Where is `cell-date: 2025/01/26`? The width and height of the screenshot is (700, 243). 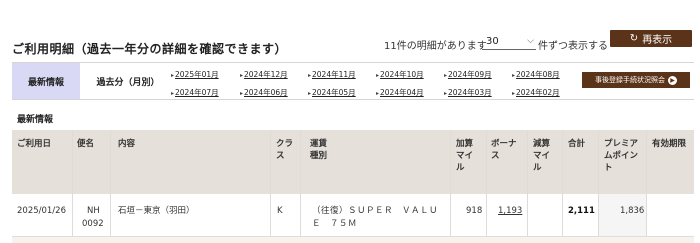
cell-date: 2025/01/26 is located at coordinates (41, 211).